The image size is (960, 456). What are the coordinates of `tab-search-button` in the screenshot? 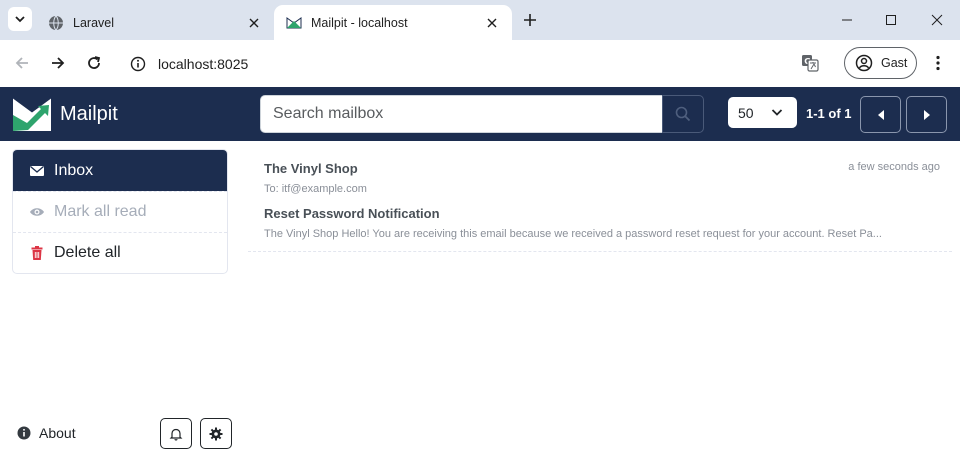 It's located at (20, 19).